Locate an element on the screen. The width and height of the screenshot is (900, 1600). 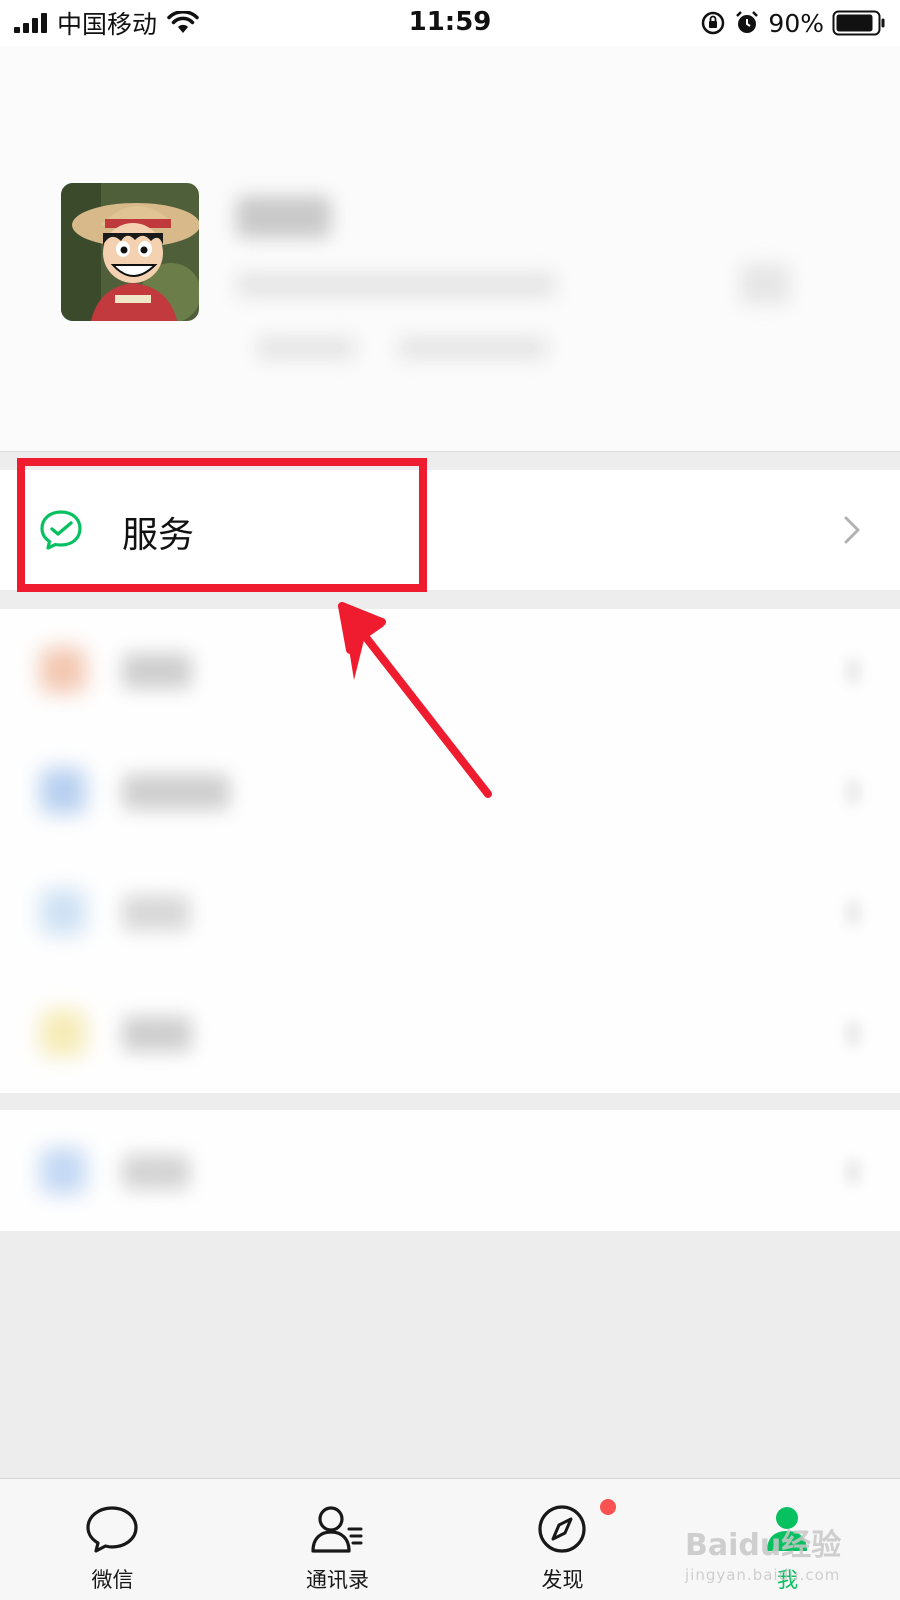
carrier-name: 中国移动 is located at coordinates (107, 24).